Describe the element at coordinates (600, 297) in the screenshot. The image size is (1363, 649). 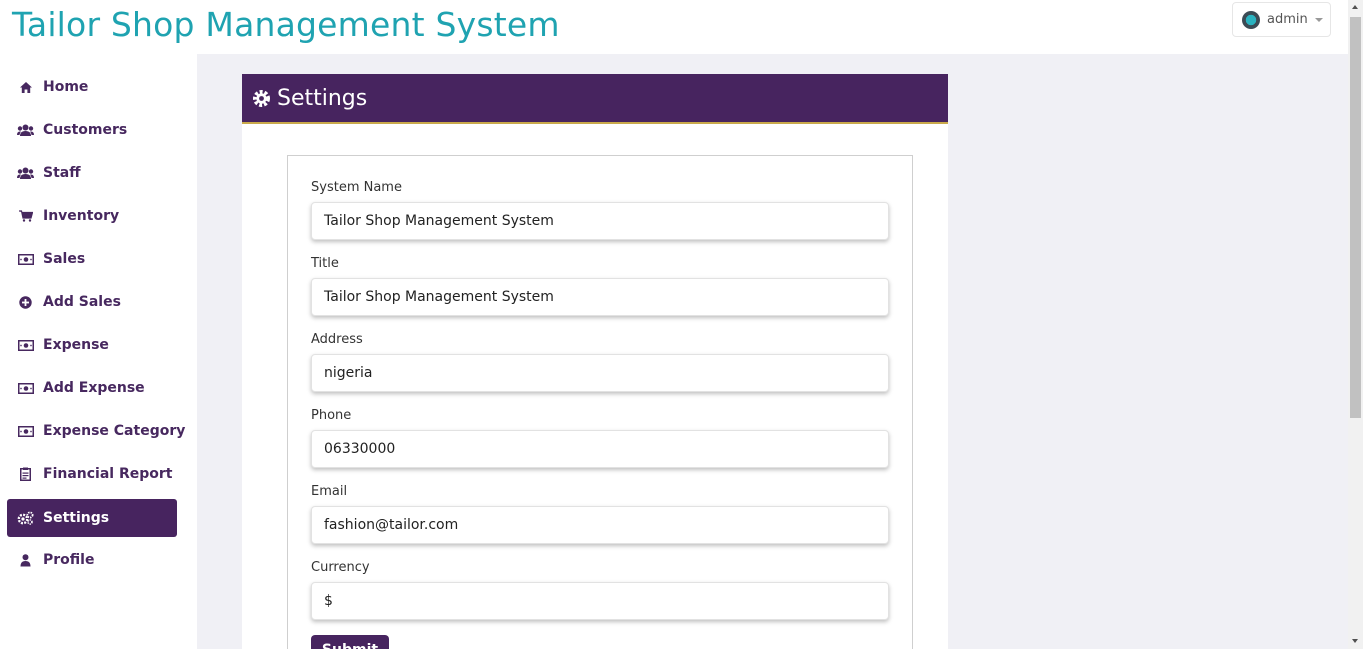
I see `title-input: Tailor Shop Management System` at that location.